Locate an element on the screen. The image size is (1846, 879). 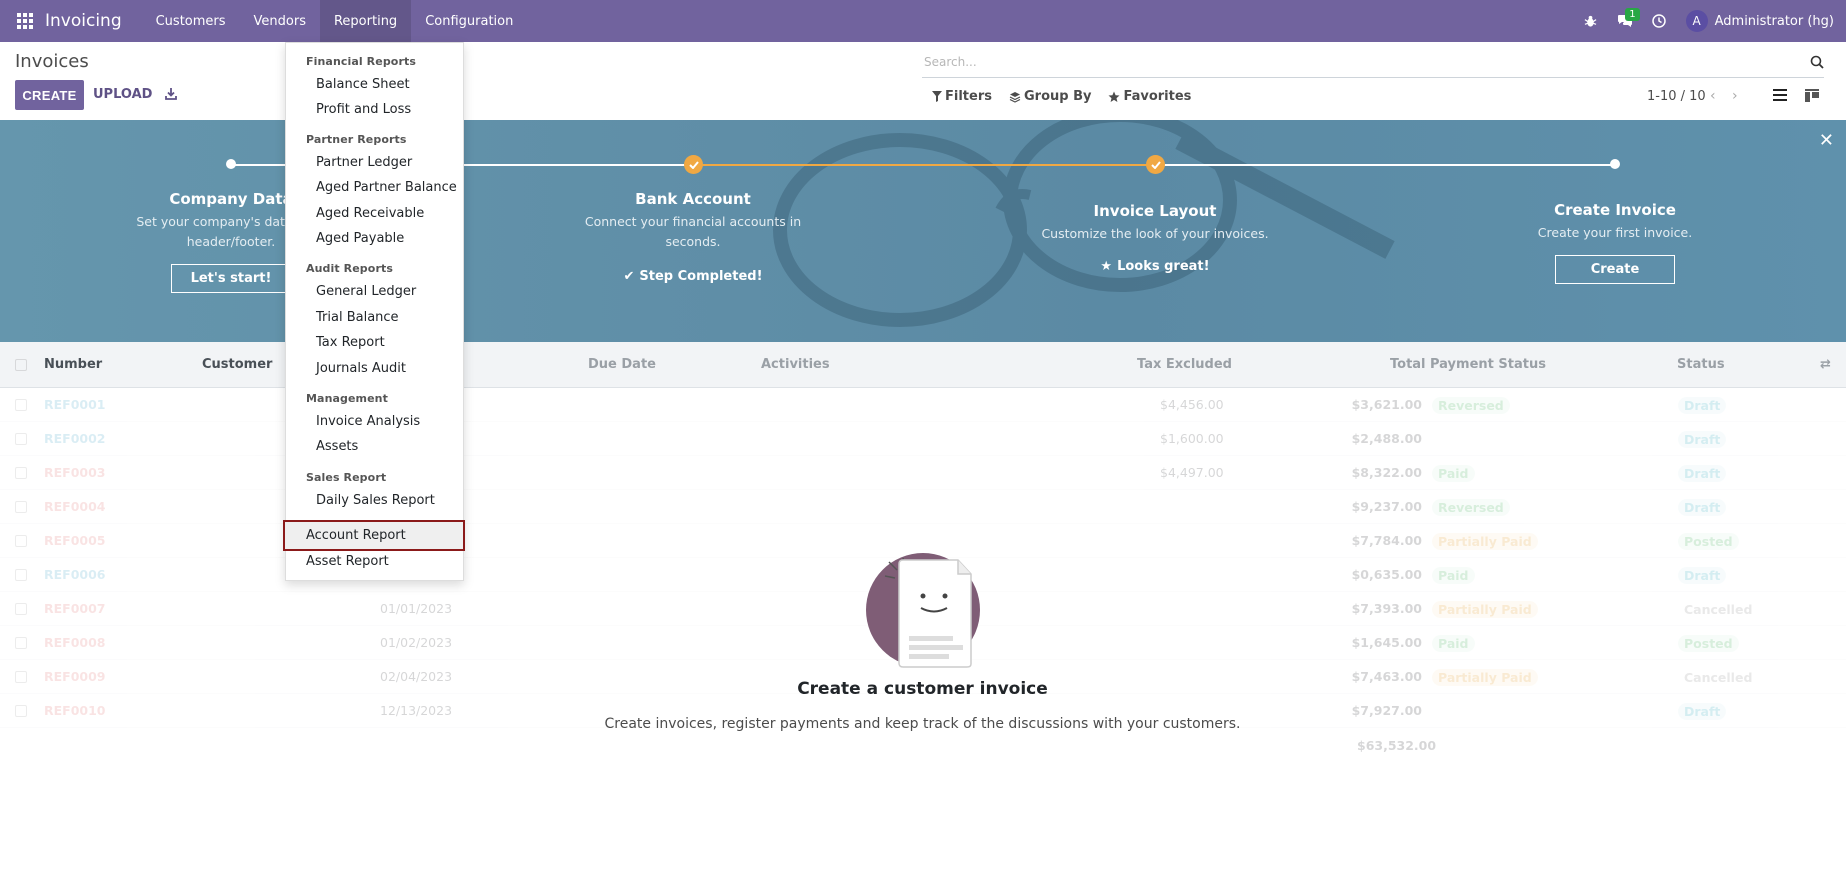
select-all-checkbox is located at coordinates (21, 365).